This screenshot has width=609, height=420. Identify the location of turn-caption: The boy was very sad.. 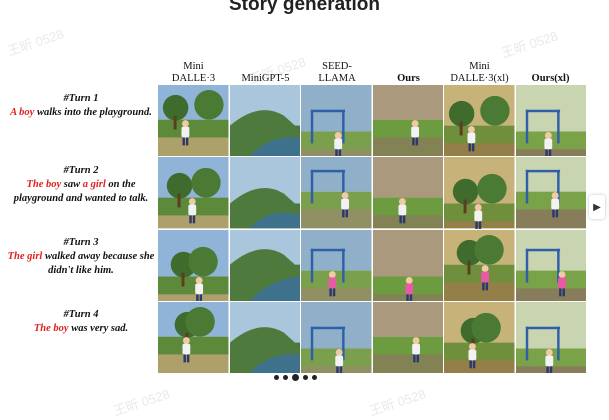
(81, 329).